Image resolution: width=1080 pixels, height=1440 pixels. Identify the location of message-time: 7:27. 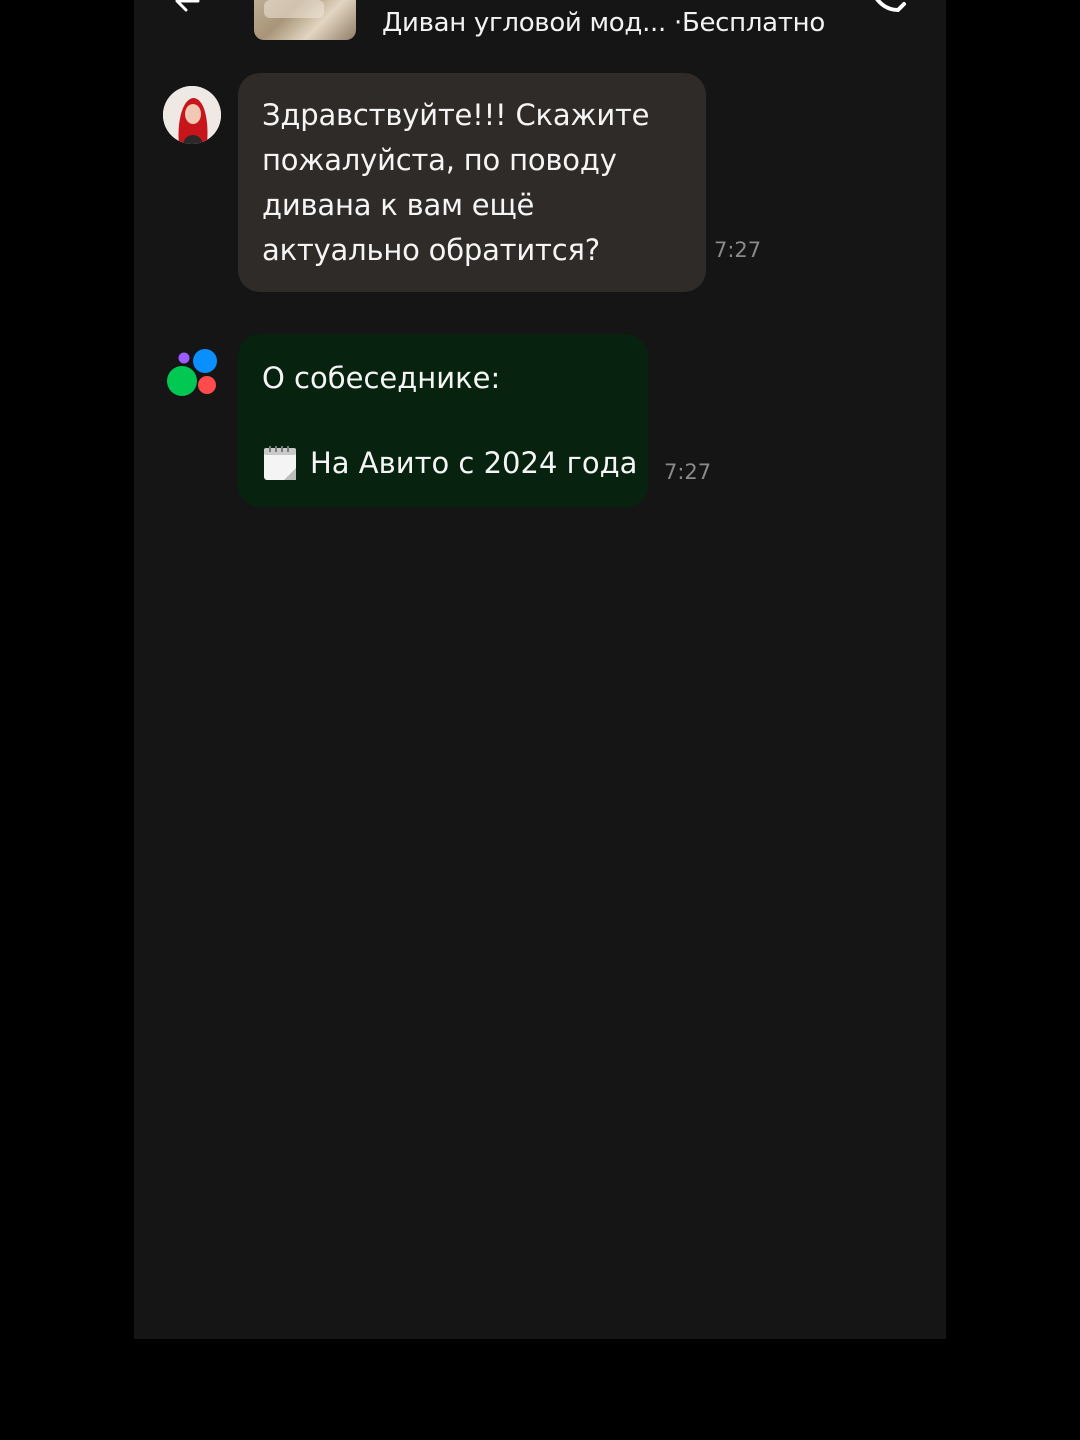
(738, 250).